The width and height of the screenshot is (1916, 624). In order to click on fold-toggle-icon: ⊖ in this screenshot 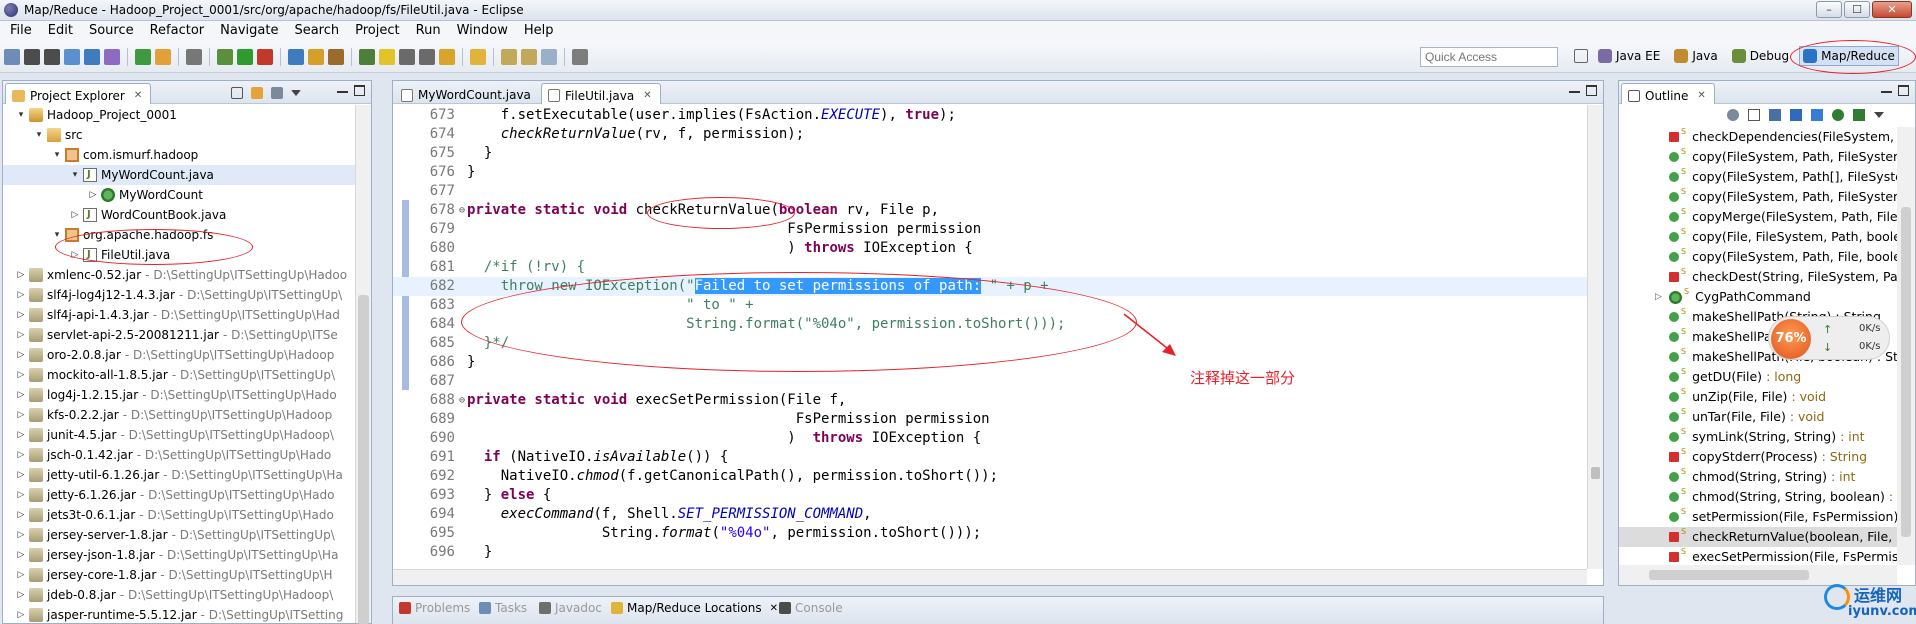, I will do `click(462, 400)`.